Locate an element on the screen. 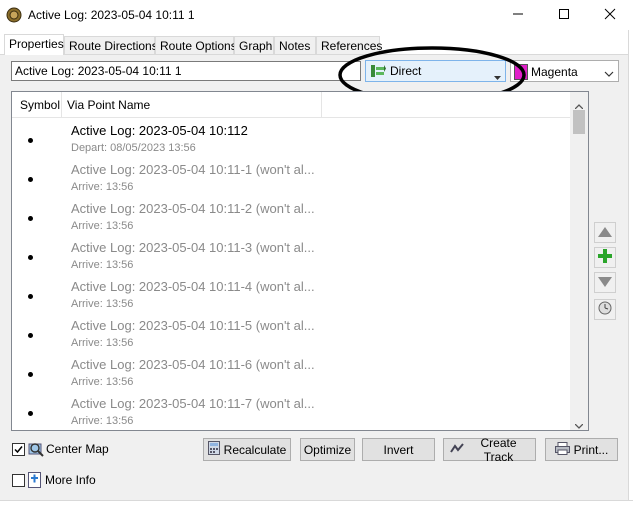 The height and width of the screenshot is (508, 633). chevron-down-icon is located at coordinates (609, 73).